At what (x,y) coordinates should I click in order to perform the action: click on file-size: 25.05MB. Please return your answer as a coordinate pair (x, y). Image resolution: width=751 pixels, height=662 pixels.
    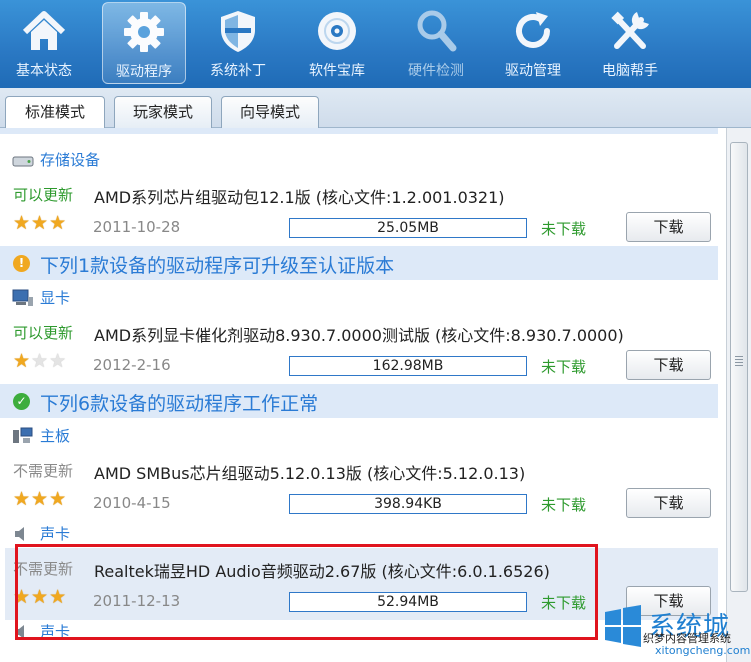
    Looking at the image, I should click on (408, 228).